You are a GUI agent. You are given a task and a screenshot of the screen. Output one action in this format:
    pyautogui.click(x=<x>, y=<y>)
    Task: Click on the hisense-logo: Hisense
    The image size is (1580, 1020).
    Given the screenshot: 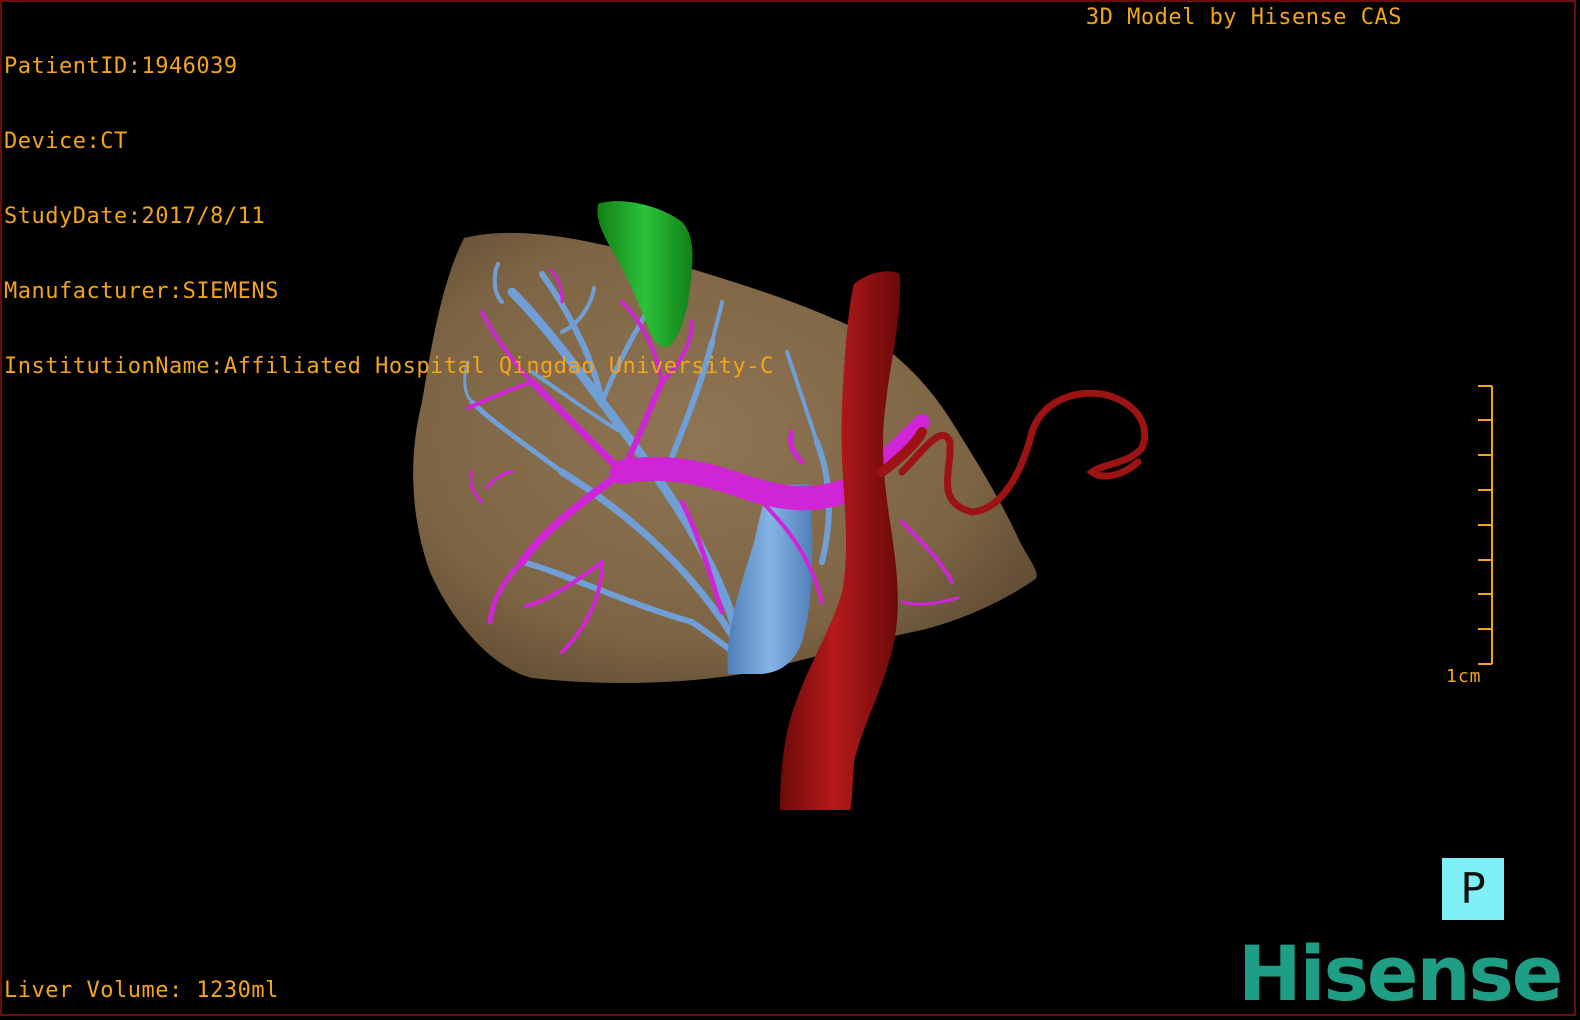 What is the action you would take?
    pyautogui.click(x=1400, y=973)
    